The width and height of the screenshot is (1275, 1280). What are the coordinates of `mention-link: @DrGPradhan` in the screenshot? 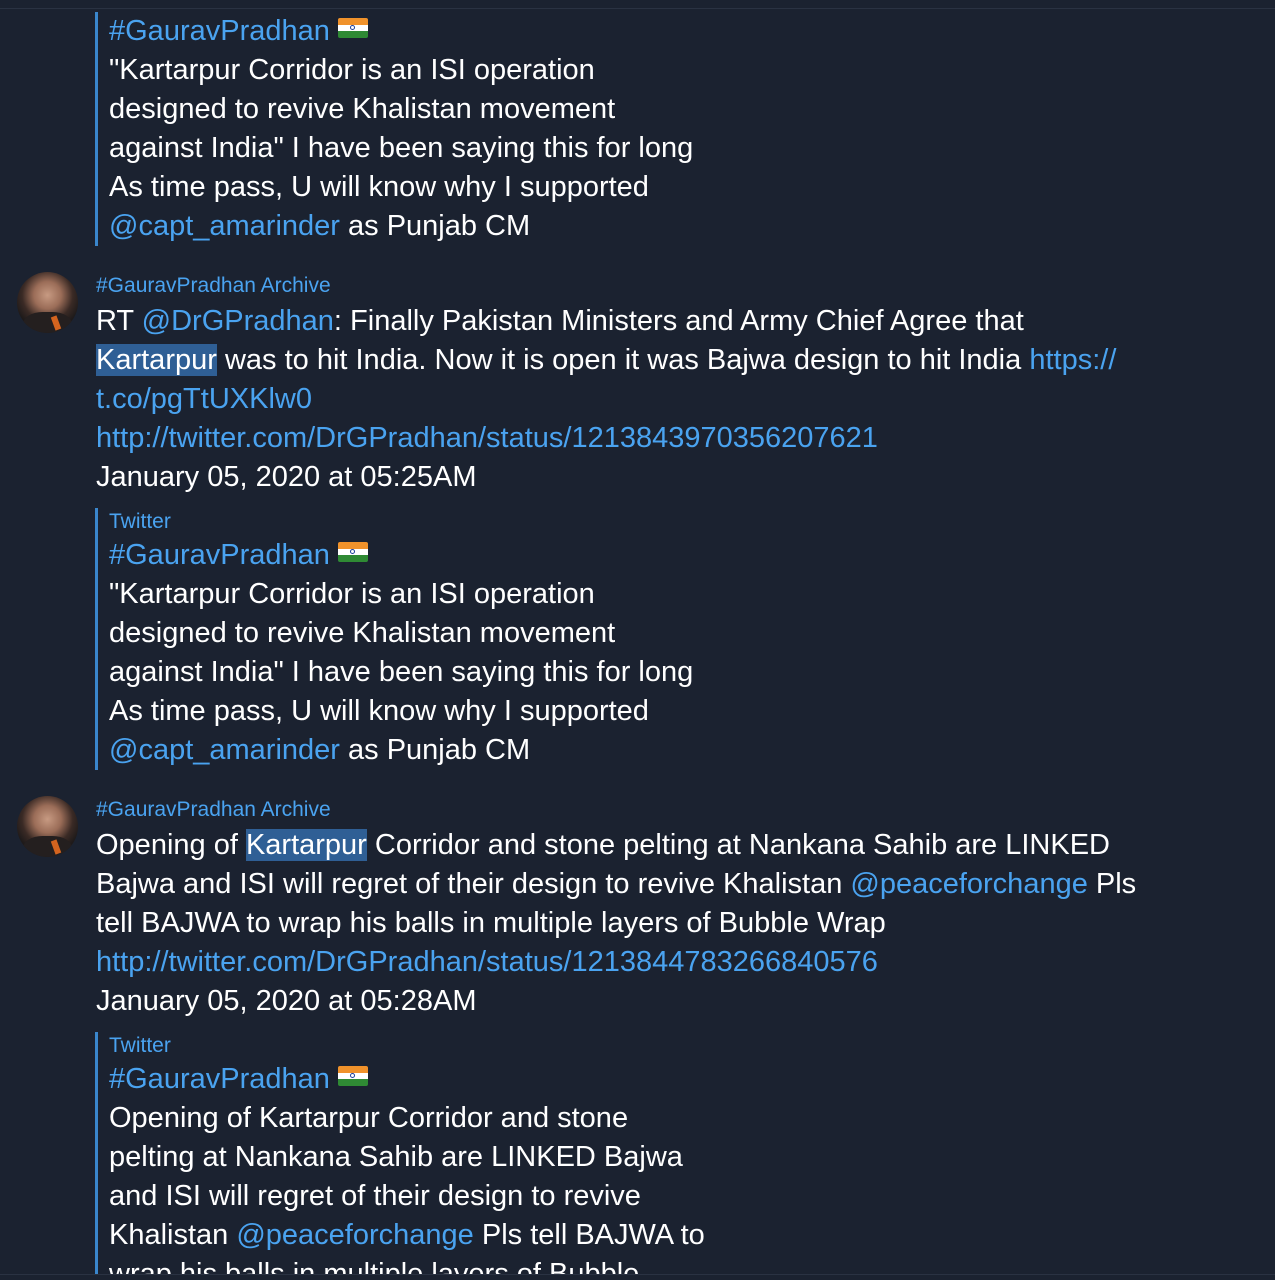 It's located at (238, 321).